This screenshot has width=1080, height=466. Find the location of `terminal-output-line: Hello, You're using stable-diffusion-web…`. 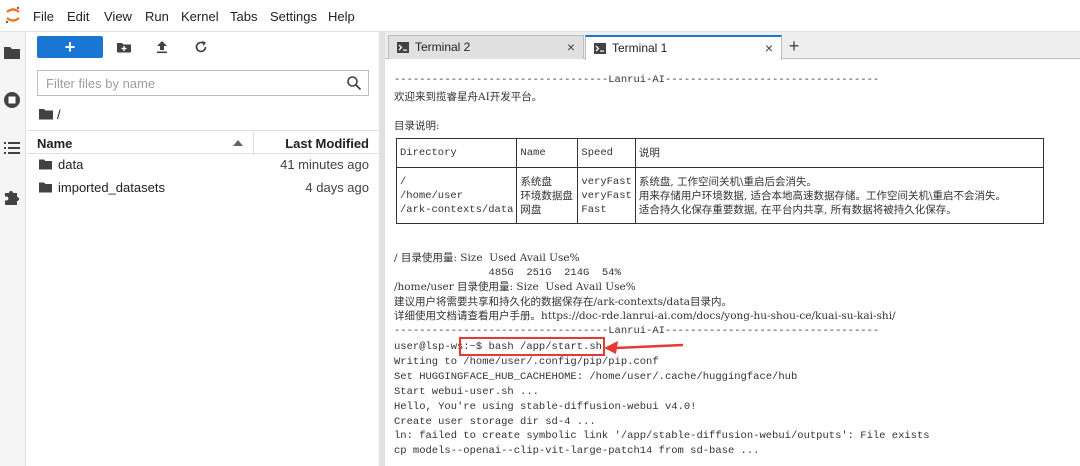

terminal-output-line: Hello, You're using stable-diffusion-web… is located at coordinates (545, 407).